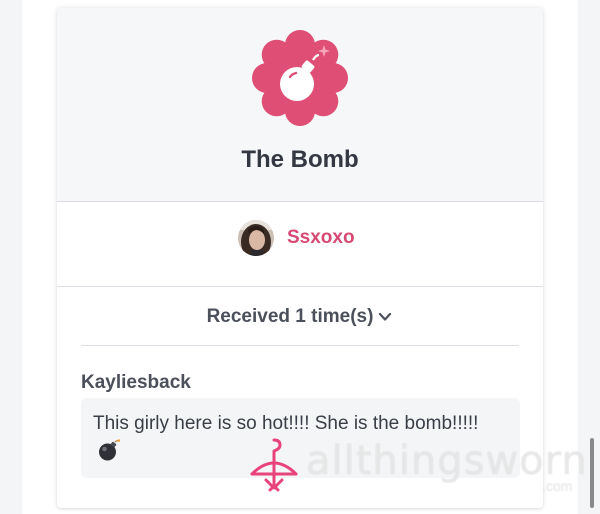 The width and height of the screenshot is (600, 514). I want to click on avatar-image, so click(256, 238).